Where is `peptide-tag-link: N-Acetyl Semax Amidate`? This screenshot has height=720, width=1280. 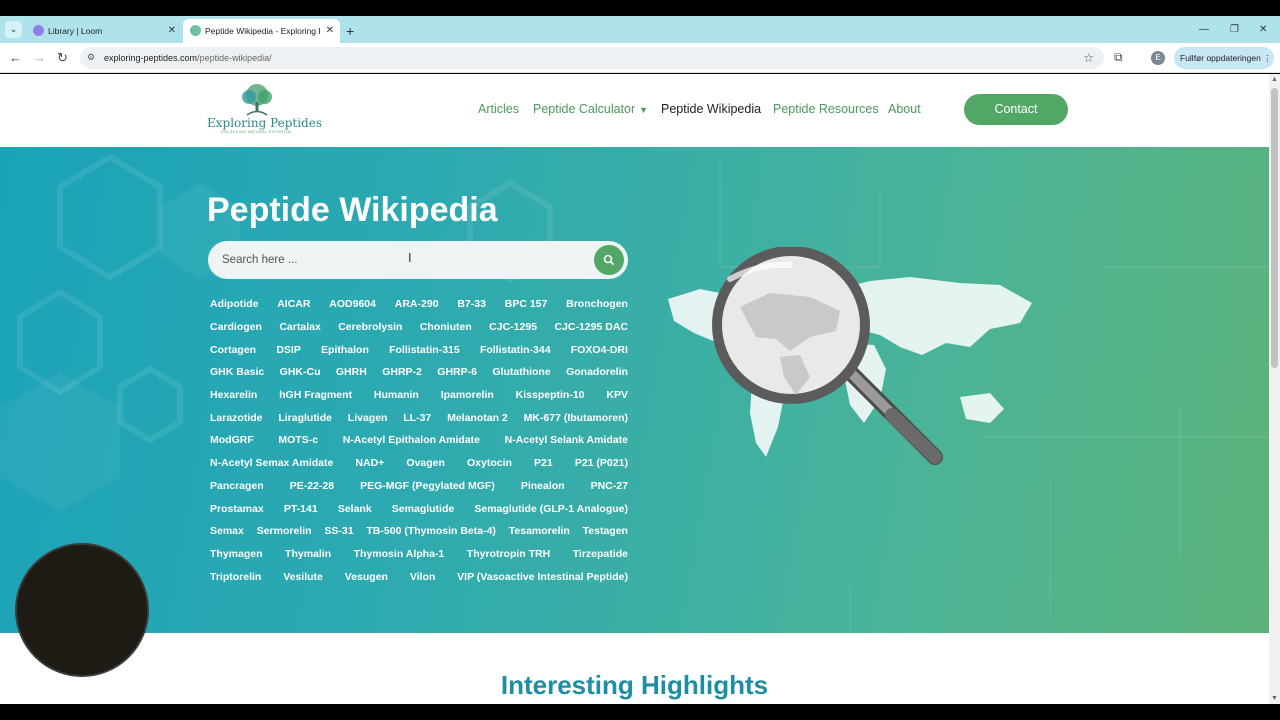
peptide-tag-link: N-Acetyl Semax Amidate is located at coordinates (271, 463).